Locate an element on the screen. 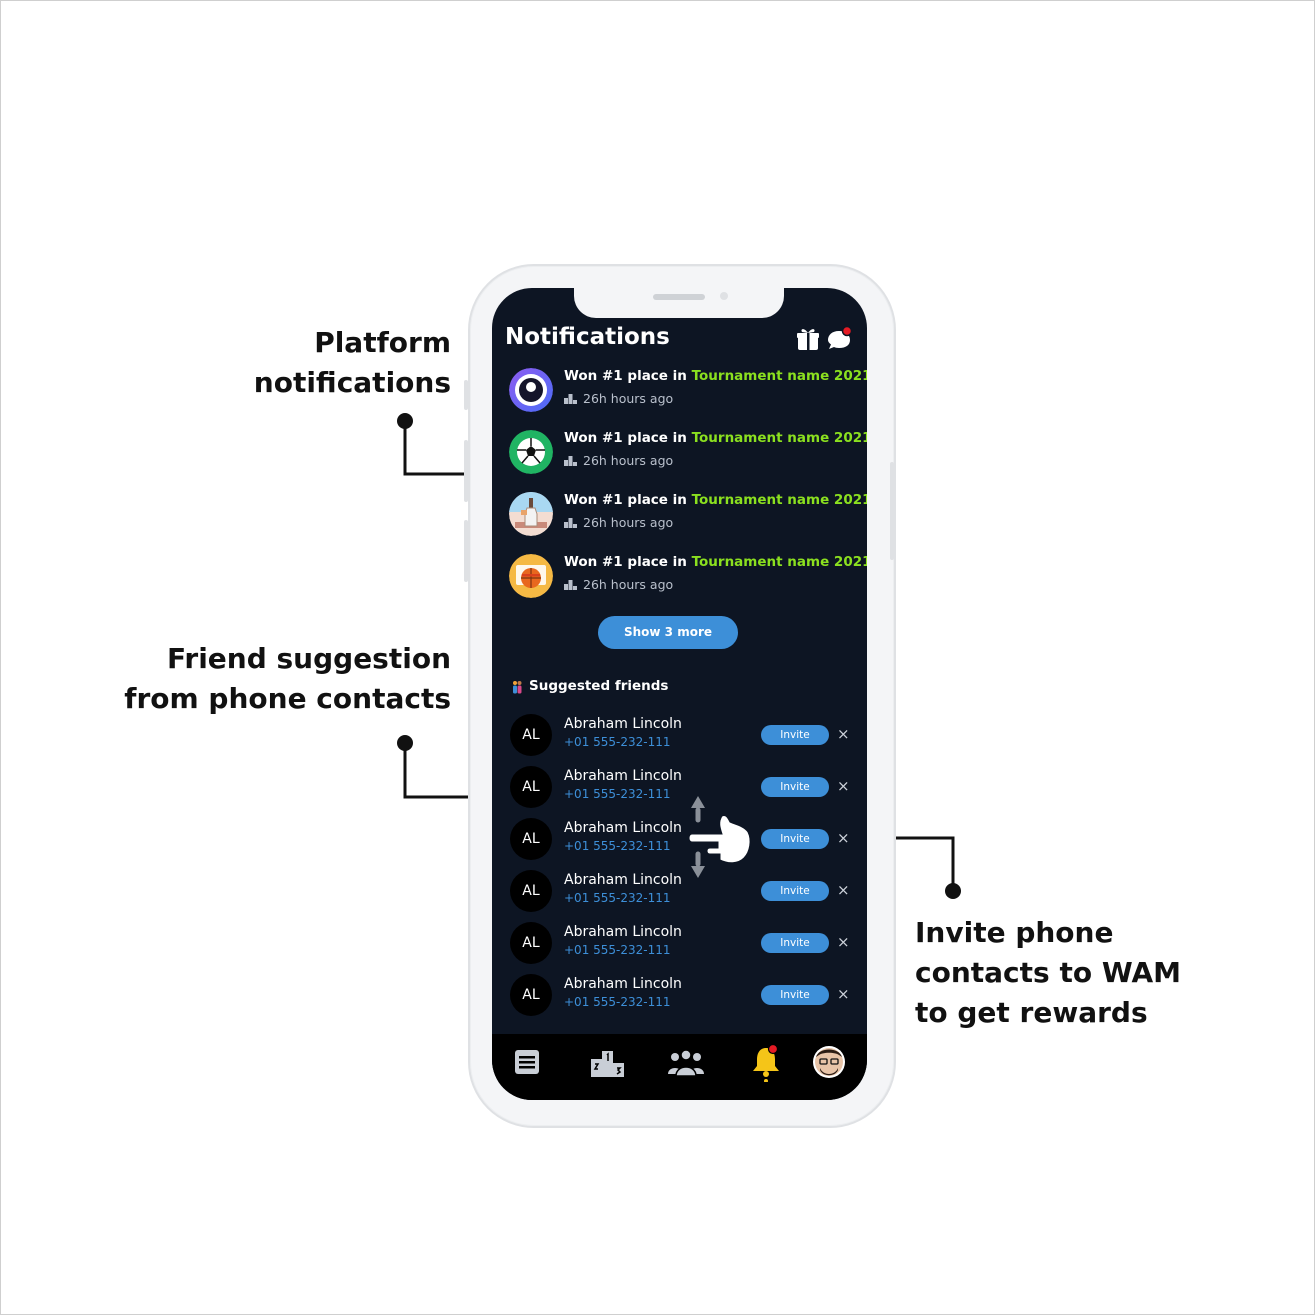 The image size is (1315, 1315). suggested-friends-title: Suggested friends is located at coordinates (599, 686).